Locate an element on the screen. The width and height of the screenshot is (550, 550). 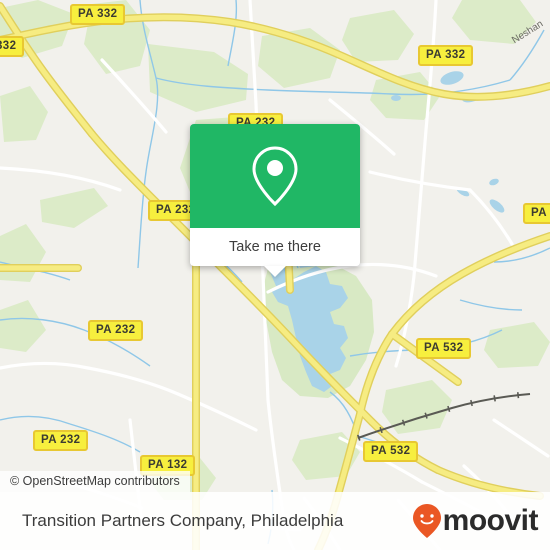
route-shield-pa-232-mid: PA 232 is located at coordinates (116, 330).